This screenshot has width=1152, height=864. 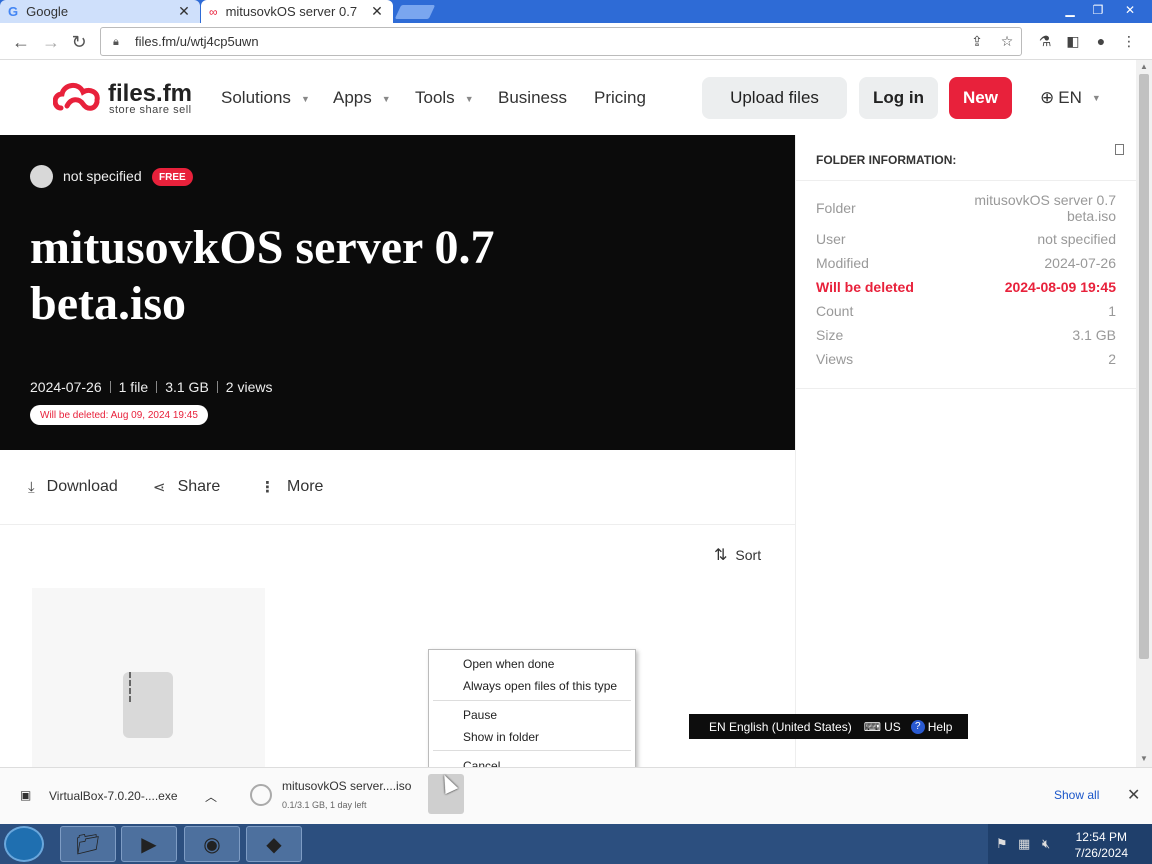 What do you see at coordinates (249, 387) in the screenshot?
I see `view-count: 2 views` at bounding box center [249, 387].